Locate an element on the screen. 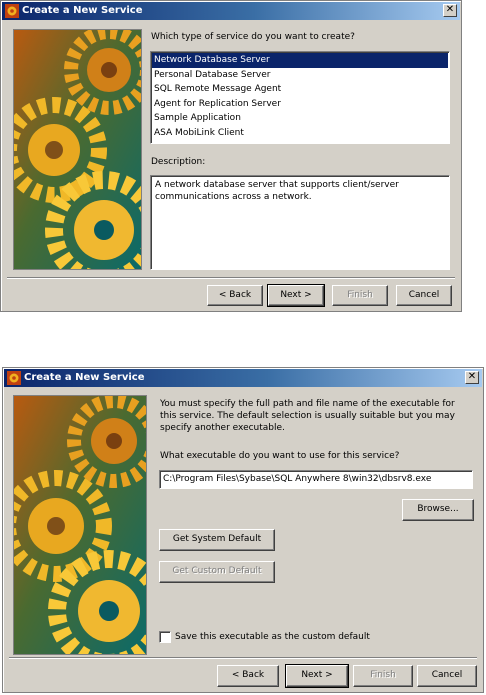 This screenshot has width=486, height=695. description-label: Description: is located at coordinates (178, 162).